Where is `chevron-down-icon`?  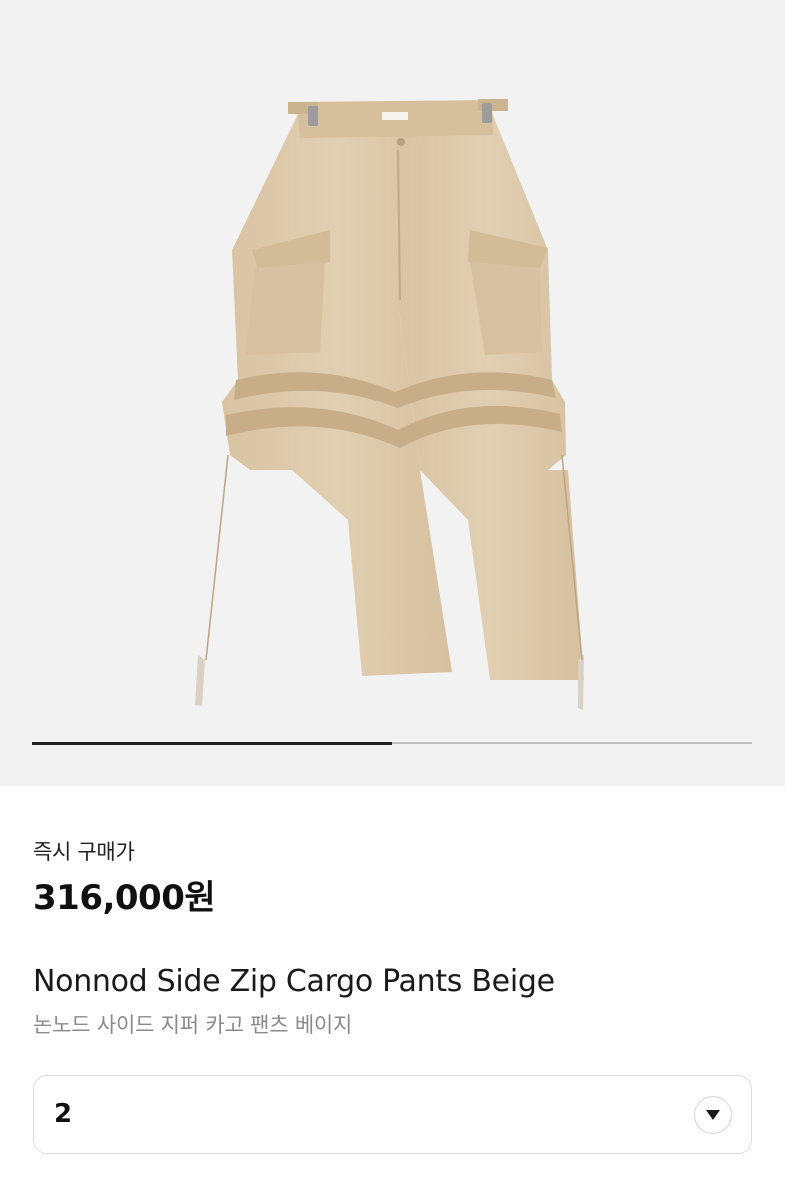 chevron-down-icon is located at coordinates (713, 1115).